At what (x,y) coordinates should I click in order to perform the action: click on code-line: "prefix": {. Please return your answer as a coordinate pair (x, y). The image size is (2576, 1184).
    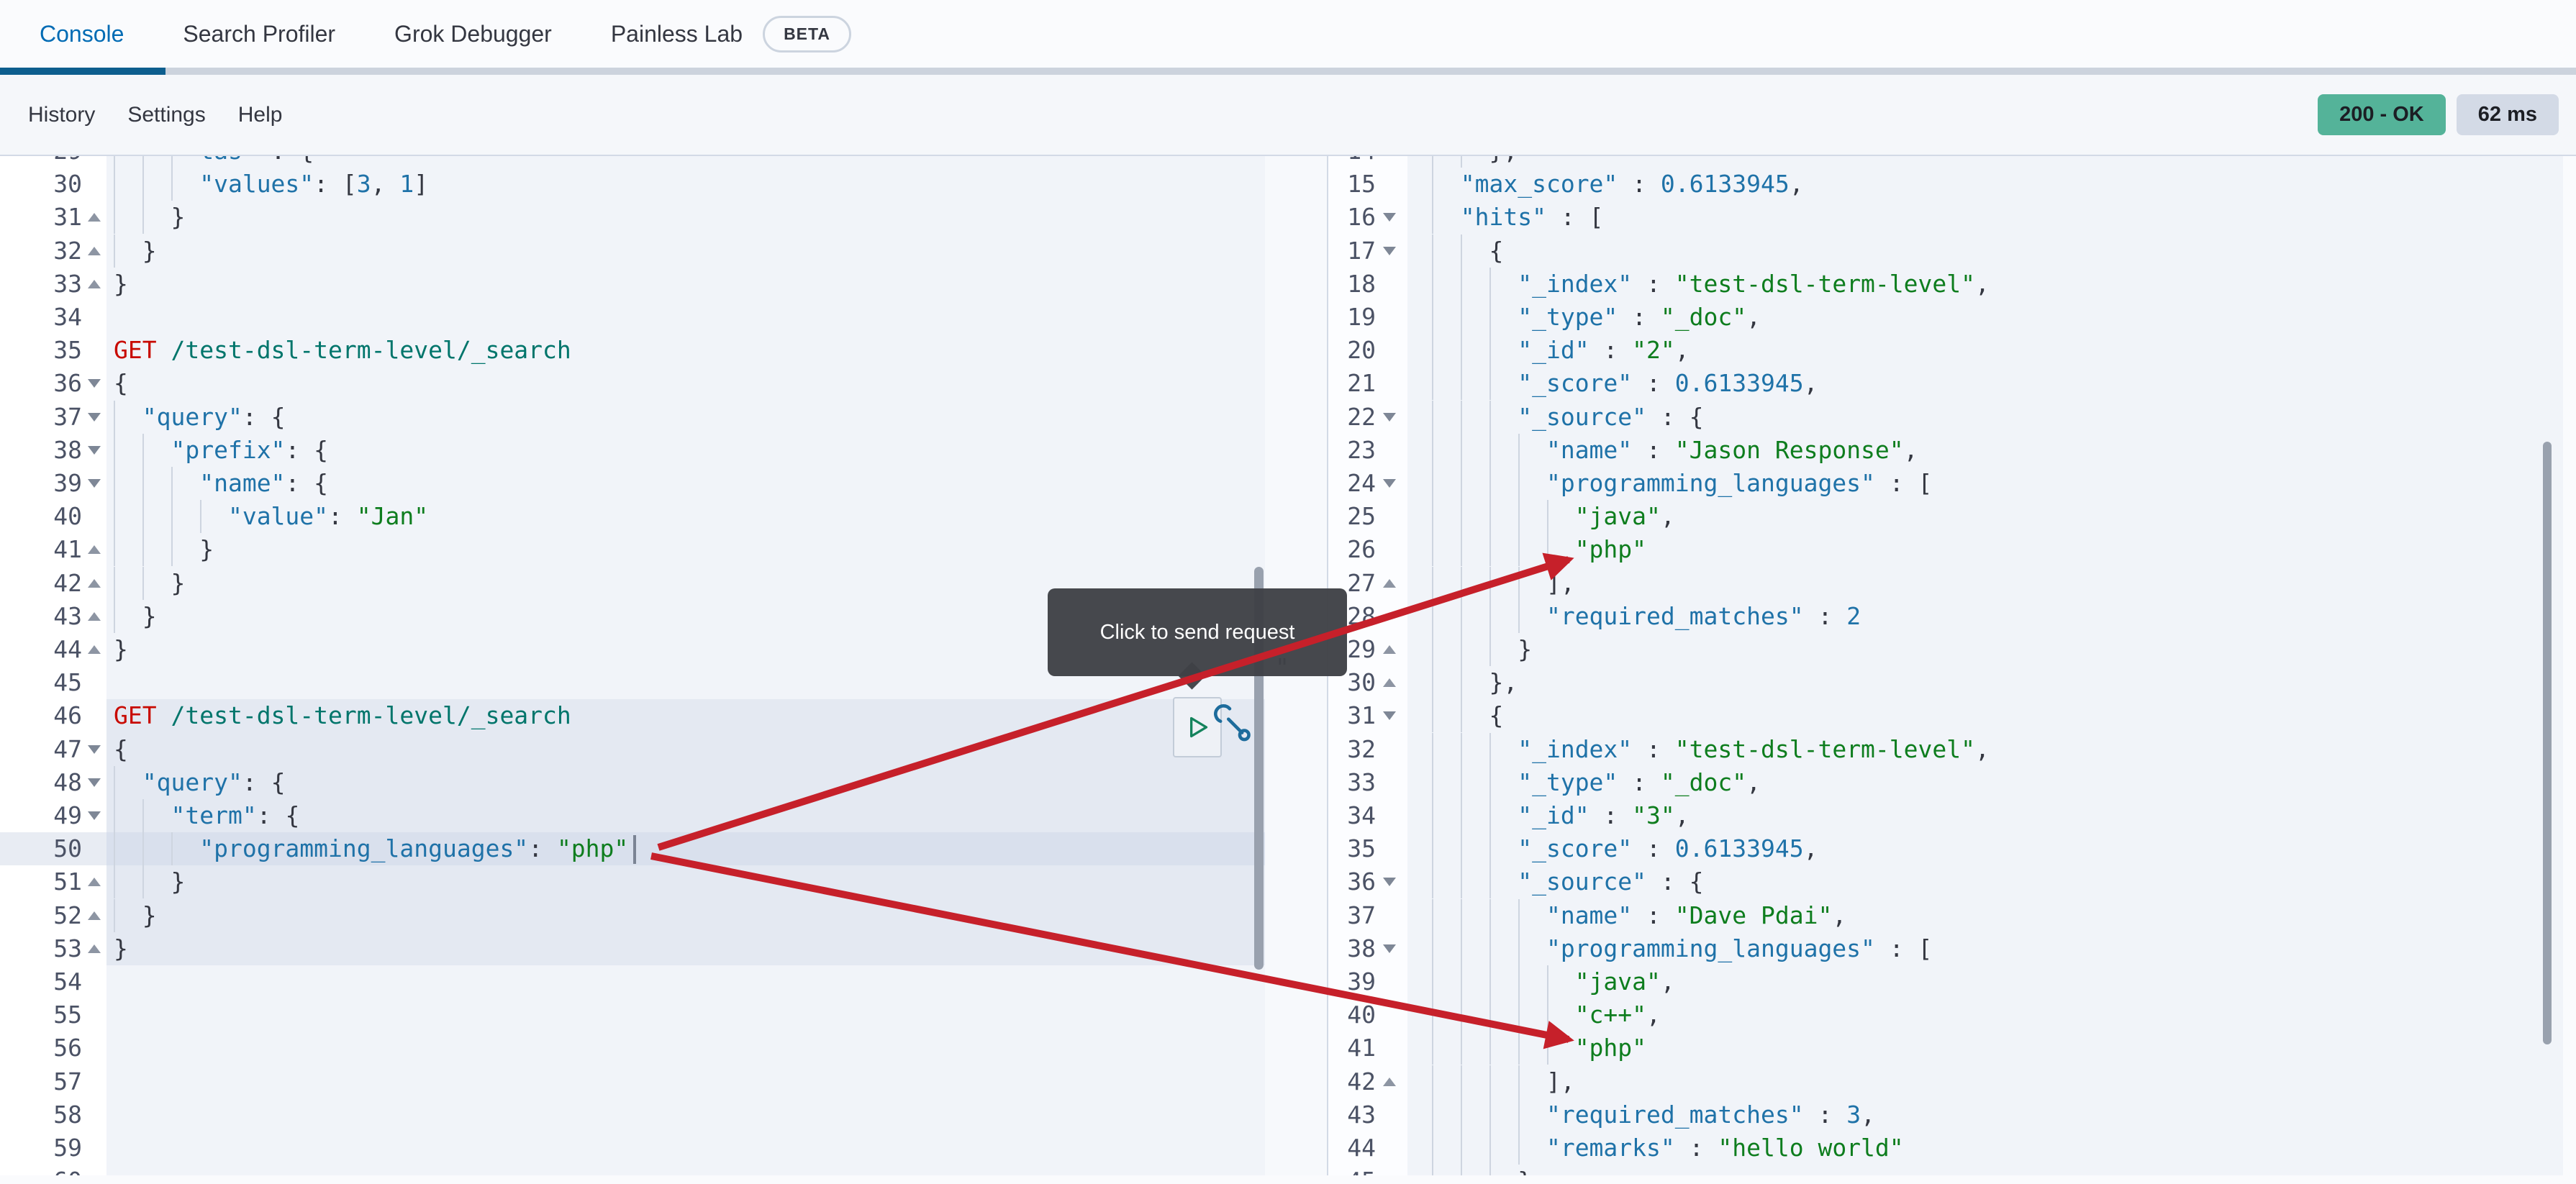
    Looking at the image, I should click on (221, 450).